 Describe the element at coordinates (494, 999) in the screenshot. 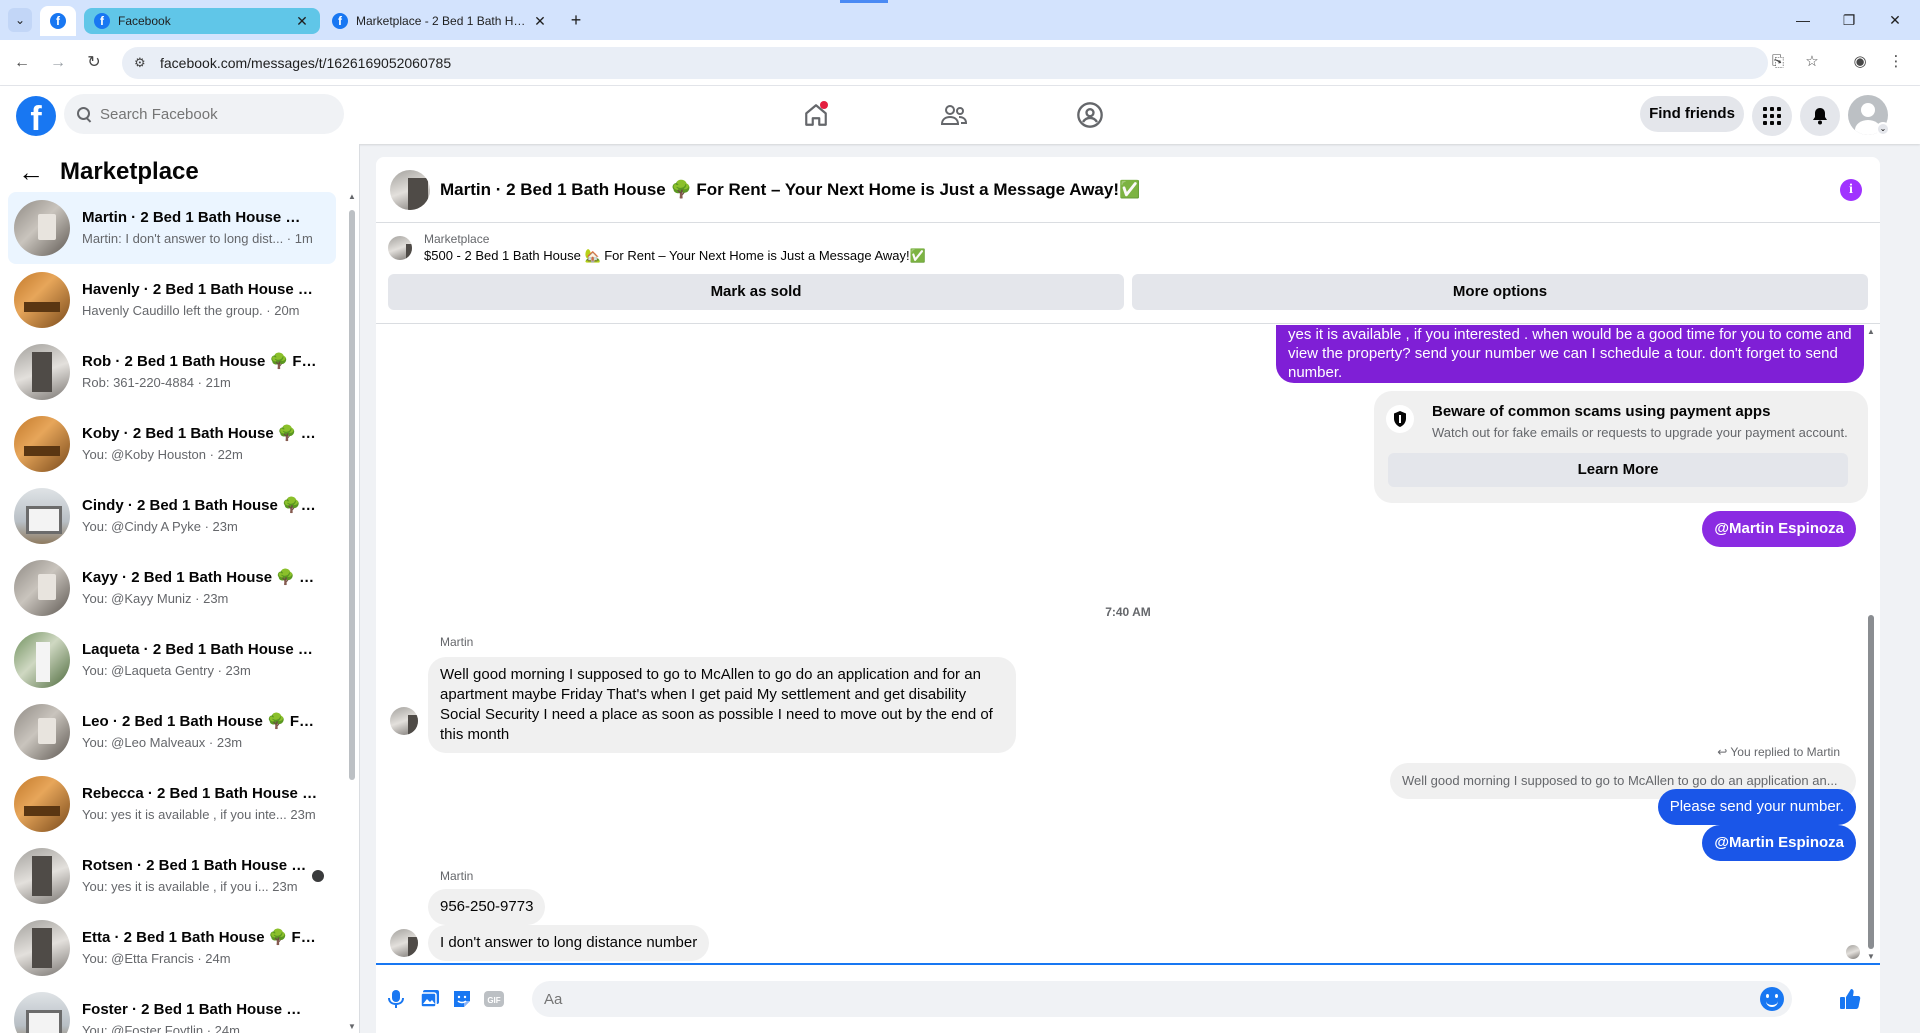

I see `gif-icon: GIF` at that location.